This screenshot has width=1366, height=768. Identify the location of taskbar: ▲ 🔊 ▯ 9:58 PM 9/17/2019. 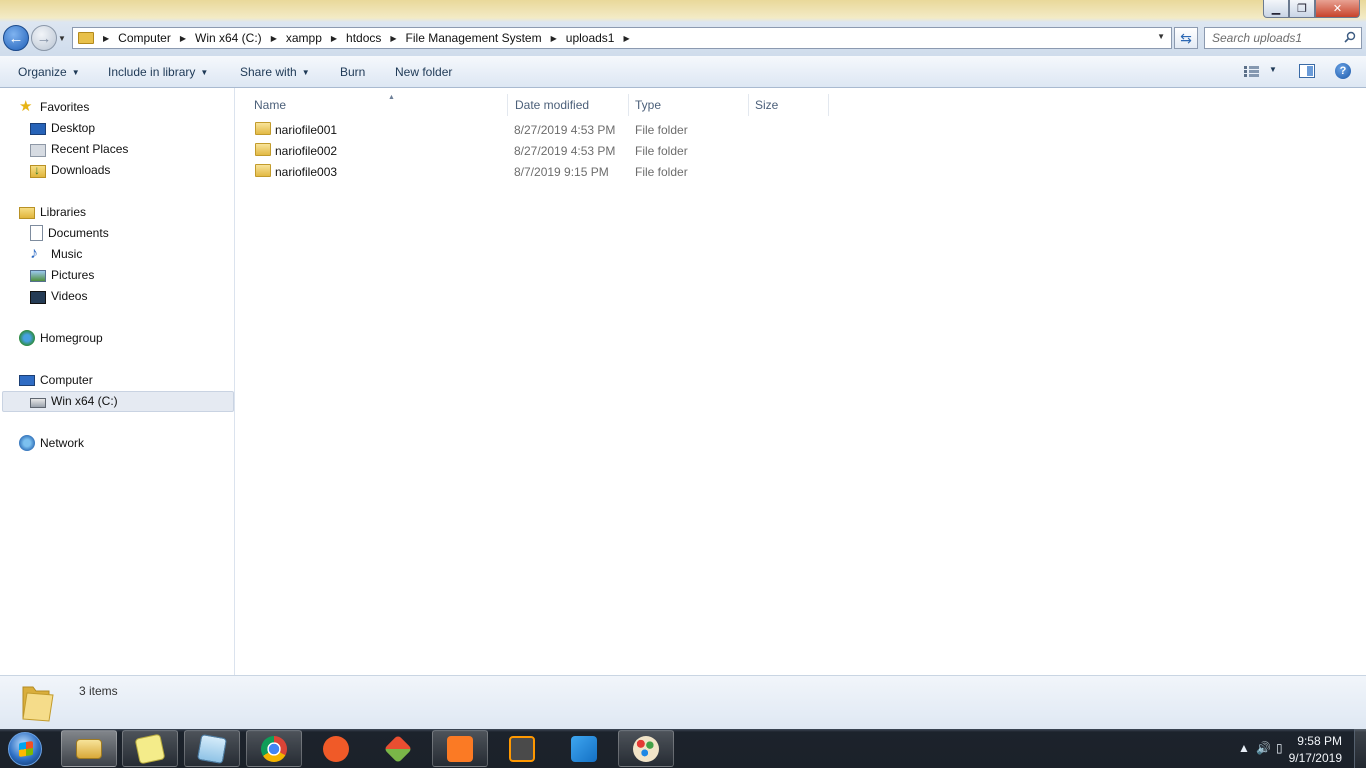
(683, 748).